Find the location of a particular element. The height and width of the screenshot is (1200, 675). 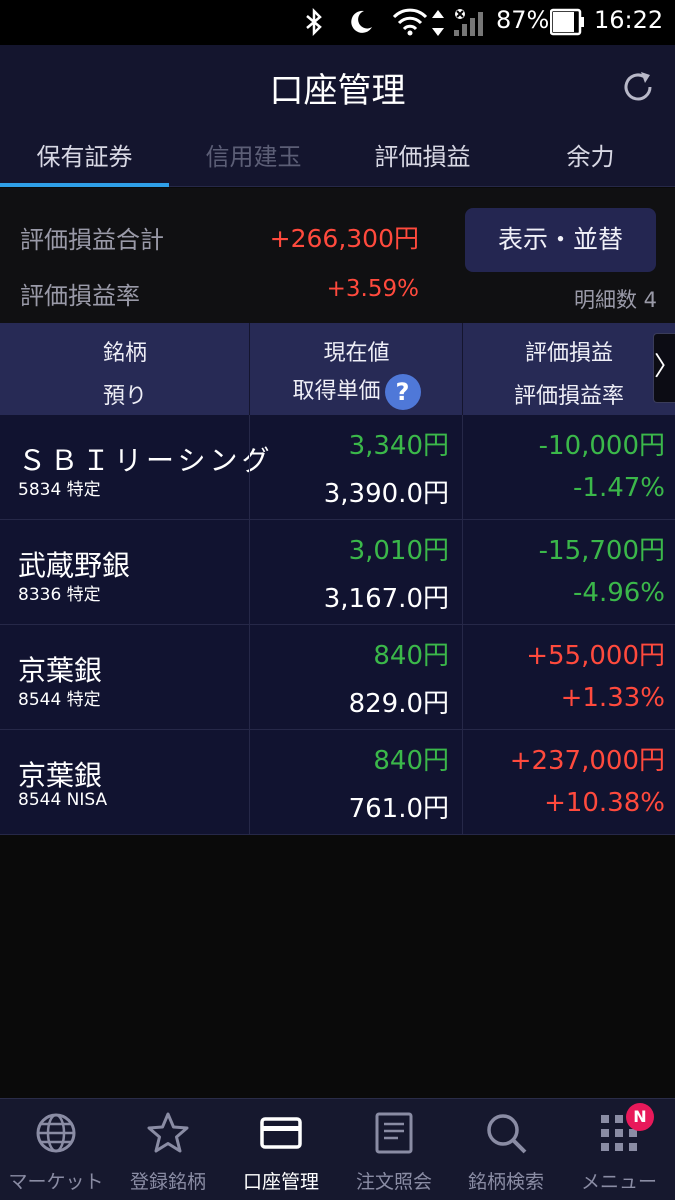

signal-icon is located at coordinates (469, 25).